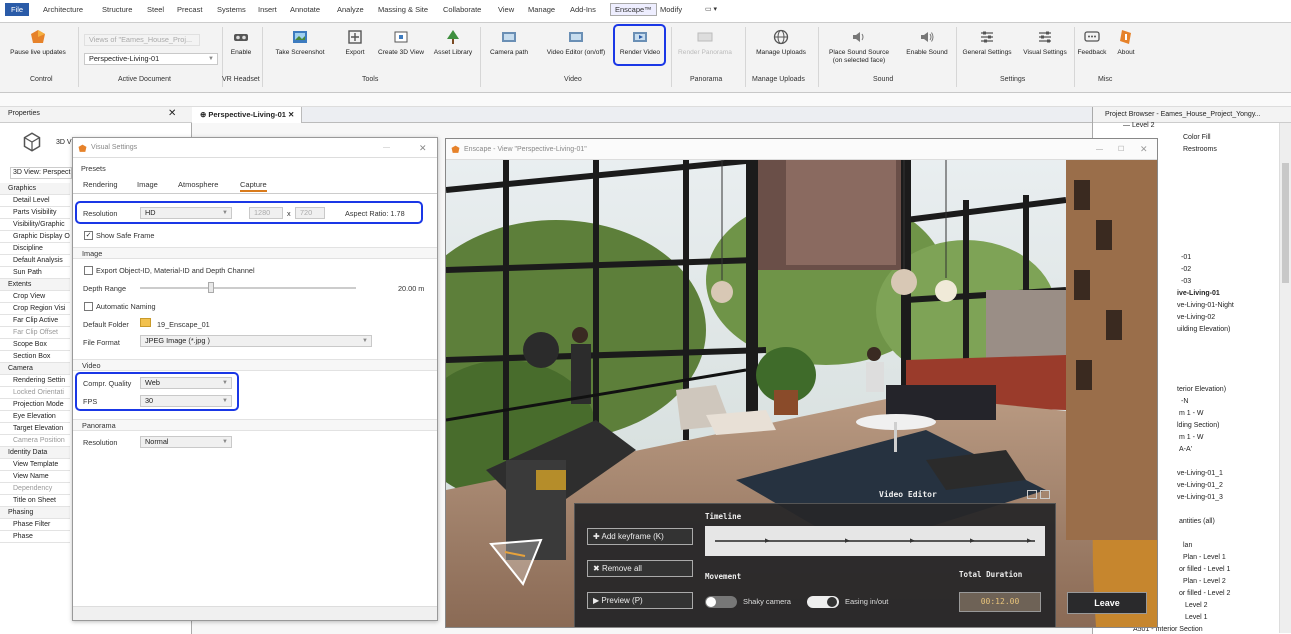  What do you see at coordinates (35, 453) in the screenshot?
I see `property-section-header: Identity Data` at bounding box center [35, 453].